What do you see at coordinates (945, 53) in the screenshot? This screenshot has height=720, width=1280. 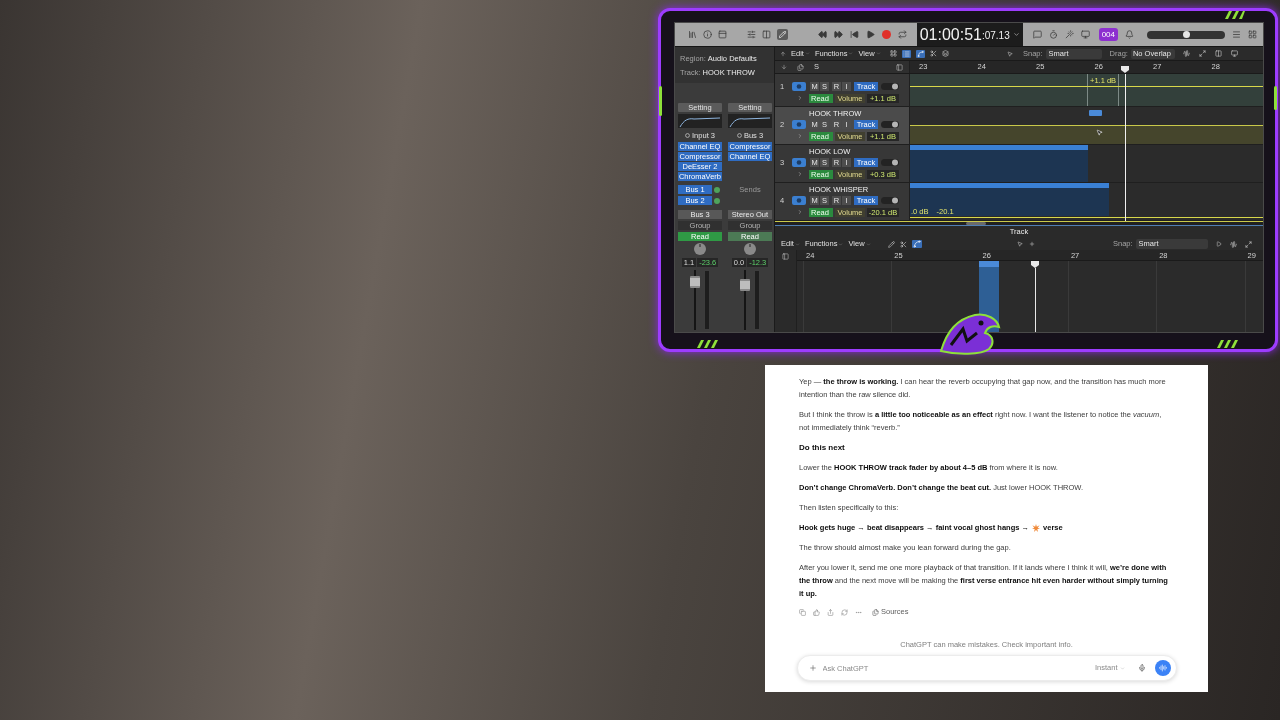 I see `layers-icon` at bounding box center [945, 53].